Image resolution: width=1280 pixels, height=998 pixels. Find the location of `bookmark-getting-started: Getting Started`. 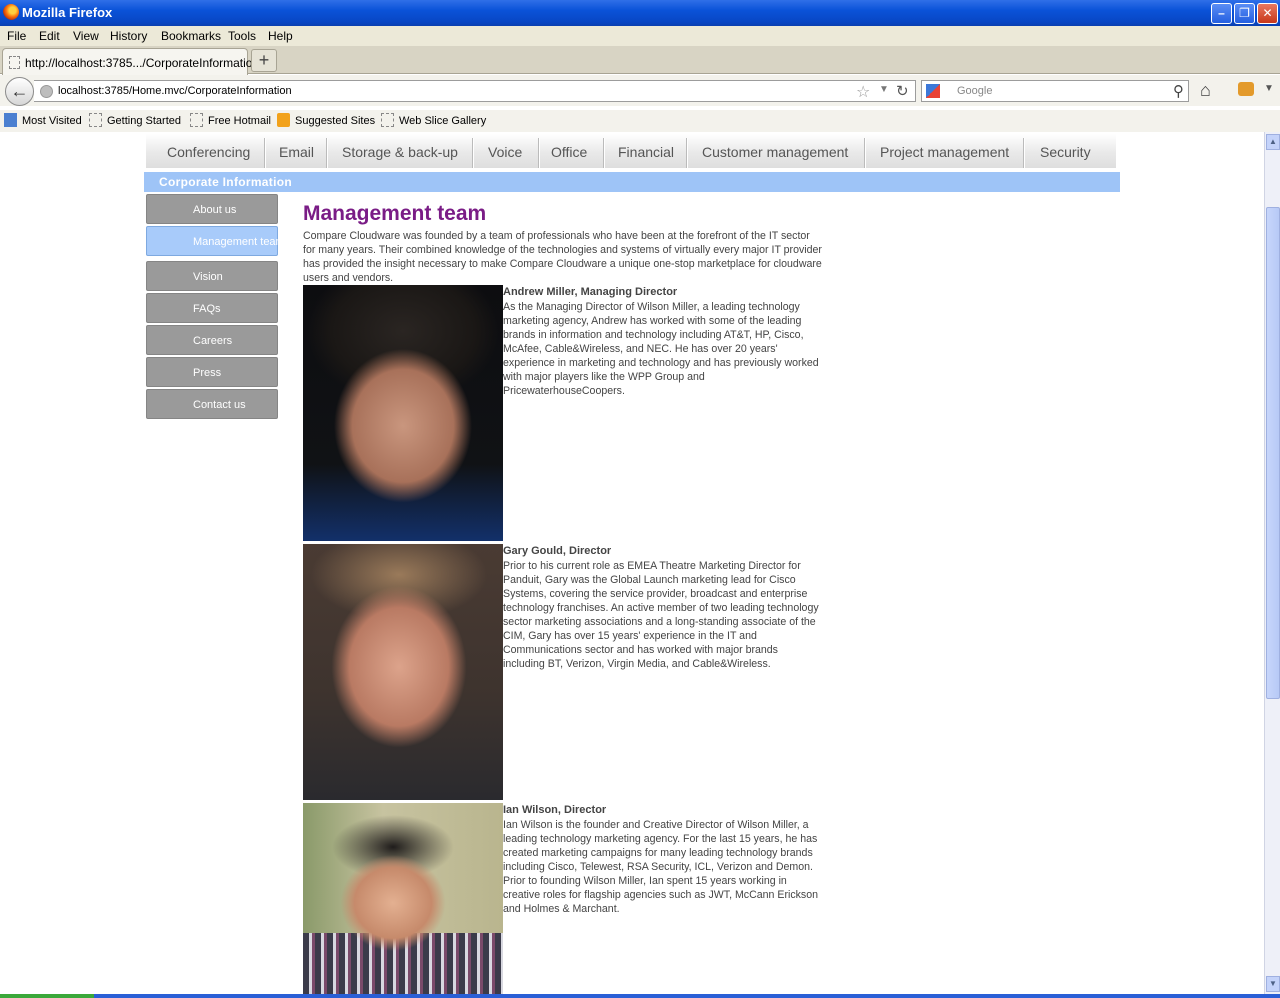

bookmark-getting-started: Getting Started is located at coordinates (135, 120).